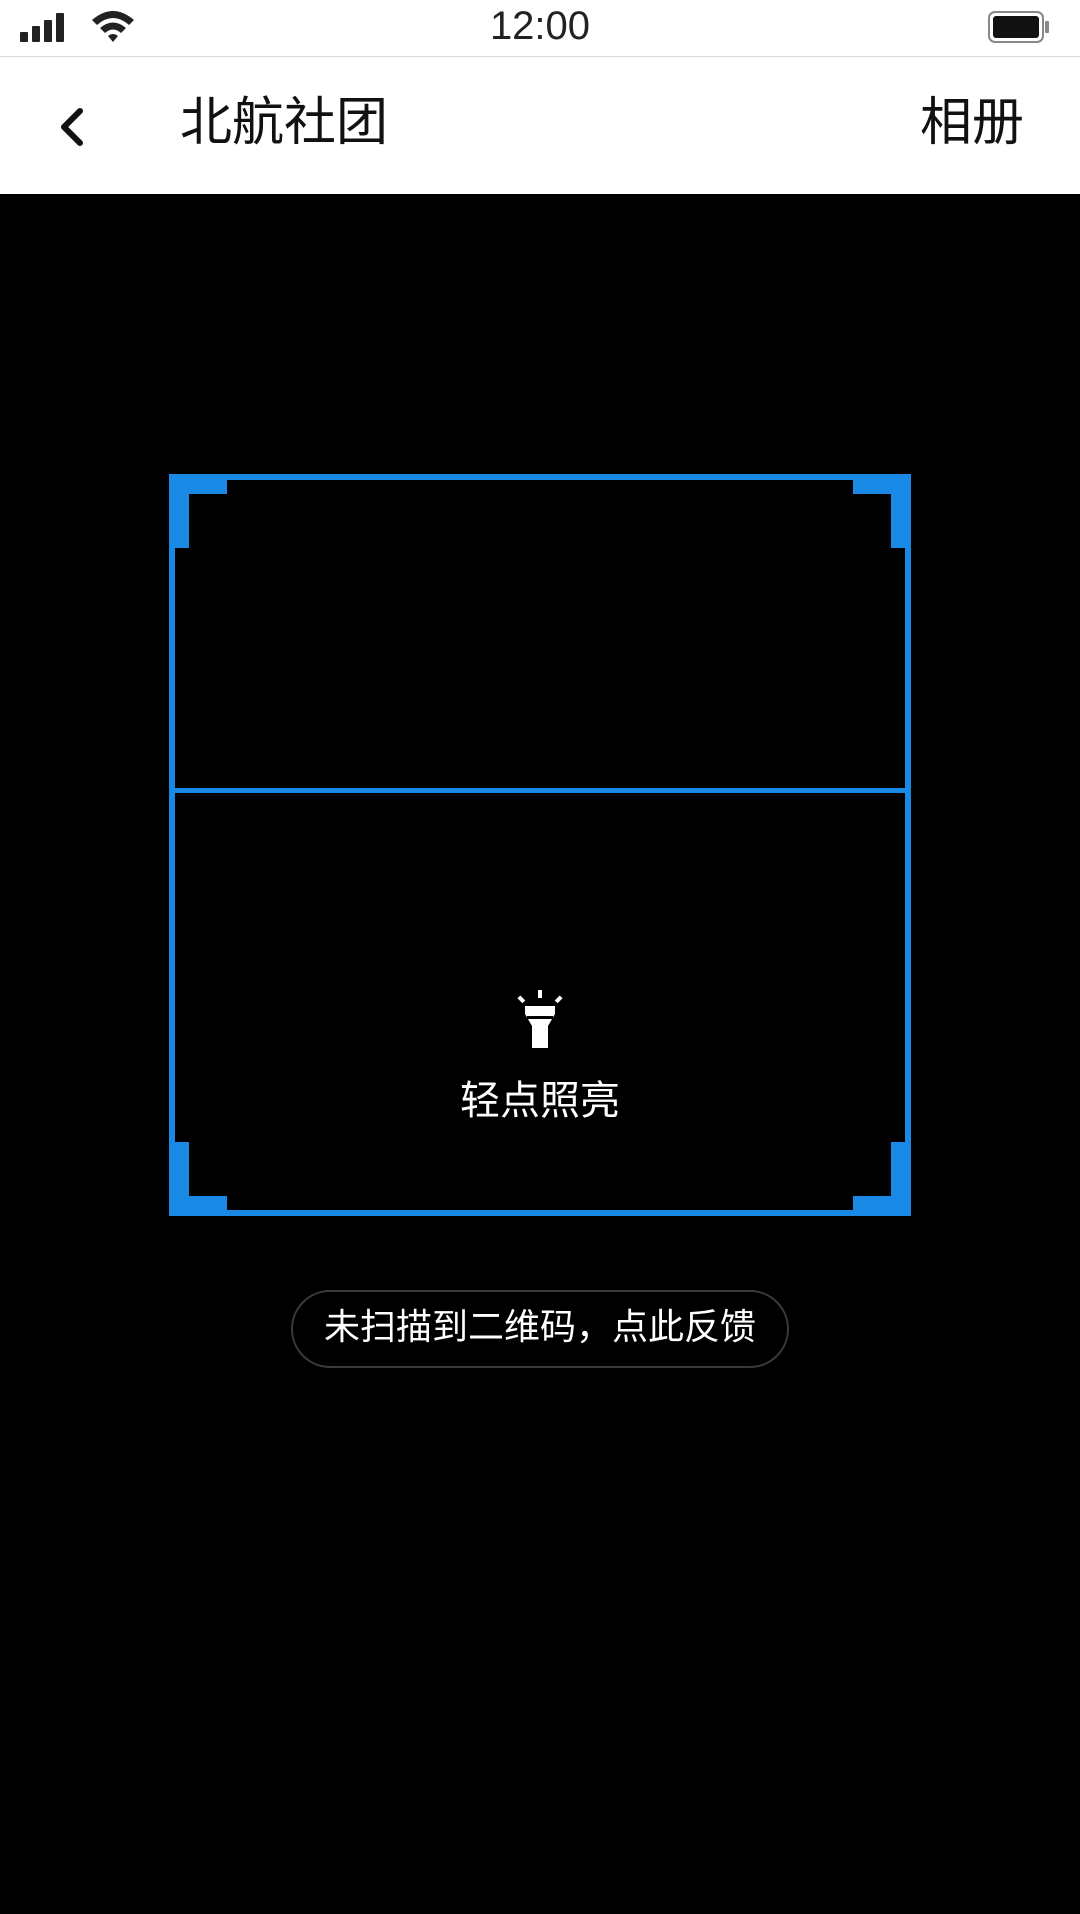 Image resolution: width=1080 pixels, height=1914 pixels. What do you see at coordinates (284, 123) in the screenshot?
I see `page-title: 北航社团` at bounding box center [284, 123].